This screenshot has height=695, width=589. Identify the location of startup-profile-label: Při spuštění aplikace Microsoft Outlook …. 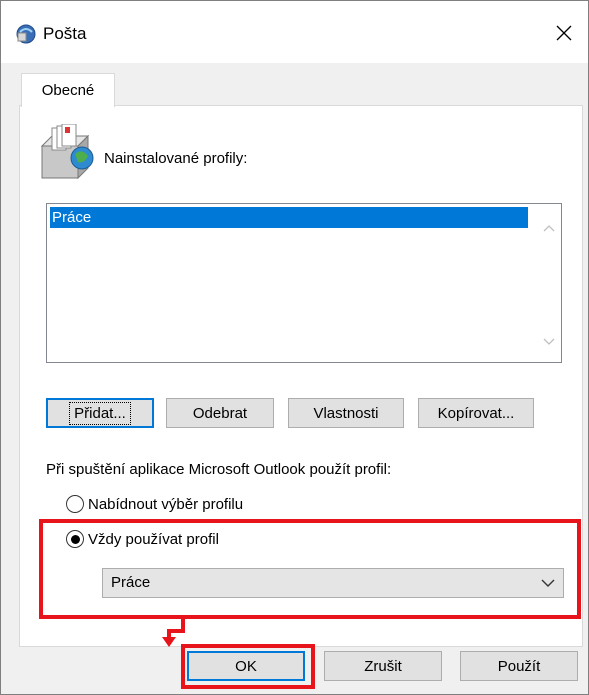
(219, 469).